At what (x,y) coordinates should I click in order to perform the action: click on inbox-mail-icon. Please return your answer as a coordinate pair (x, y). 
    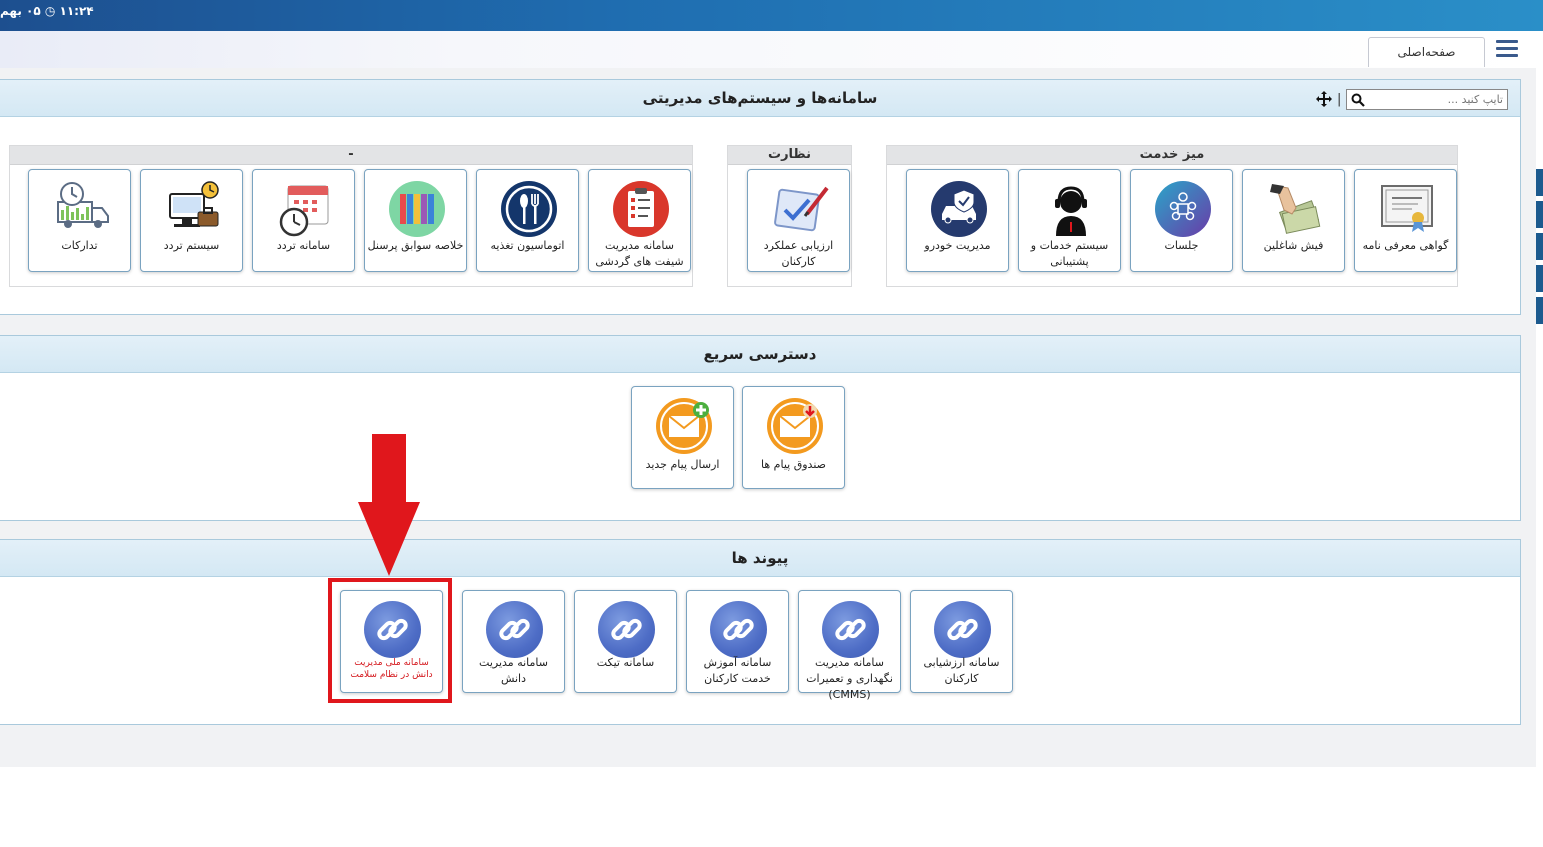
    Looking at the image, I should click on (795, 426).